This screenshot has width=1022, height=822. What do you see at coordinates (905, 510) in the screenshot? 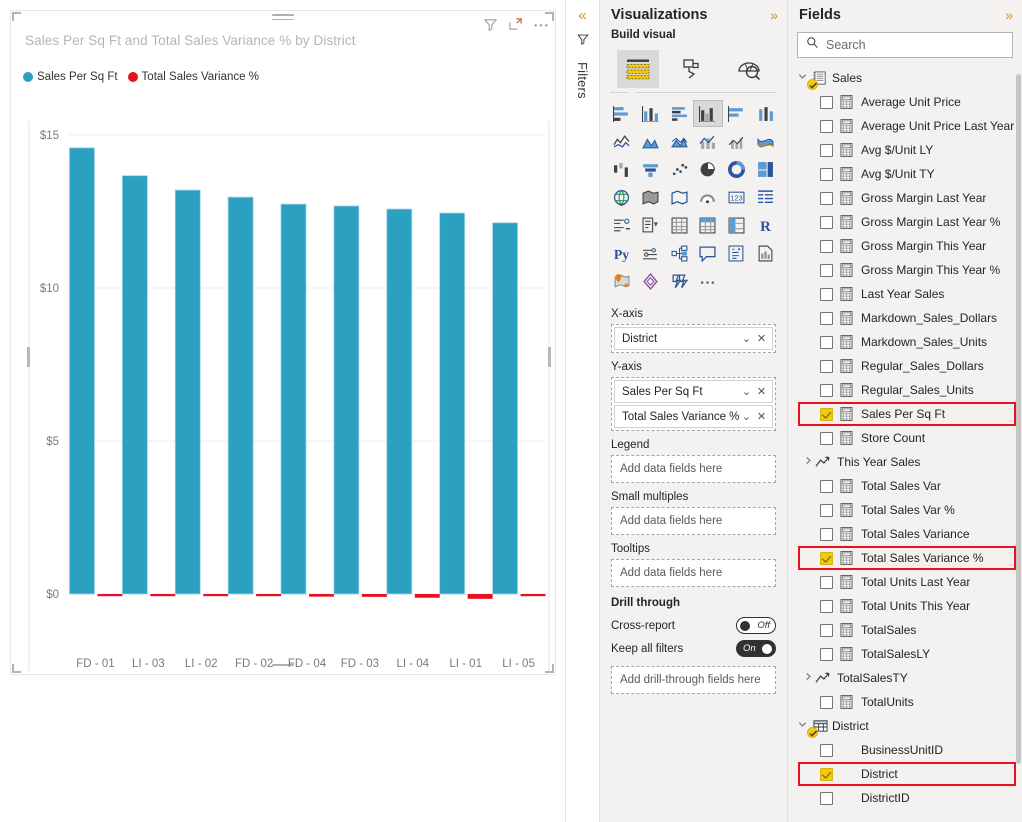
I see `field-item: Total Sales Var %` at bounding box center [905, 510].